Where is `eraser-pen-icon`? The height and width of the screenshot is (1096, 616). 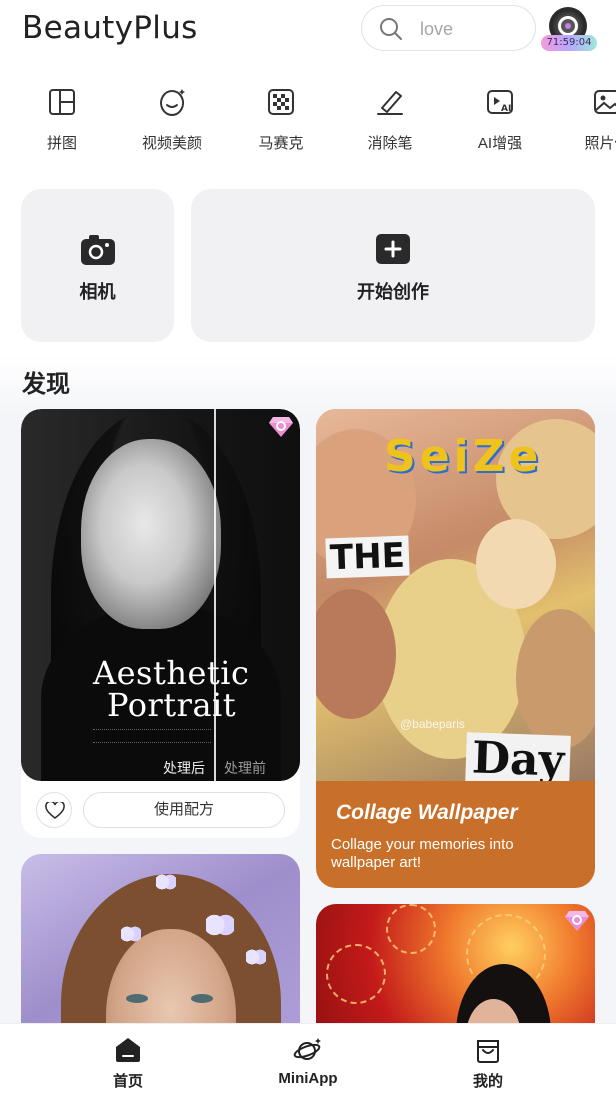 eraser-pen-icon is located at coordinates (390, 103).